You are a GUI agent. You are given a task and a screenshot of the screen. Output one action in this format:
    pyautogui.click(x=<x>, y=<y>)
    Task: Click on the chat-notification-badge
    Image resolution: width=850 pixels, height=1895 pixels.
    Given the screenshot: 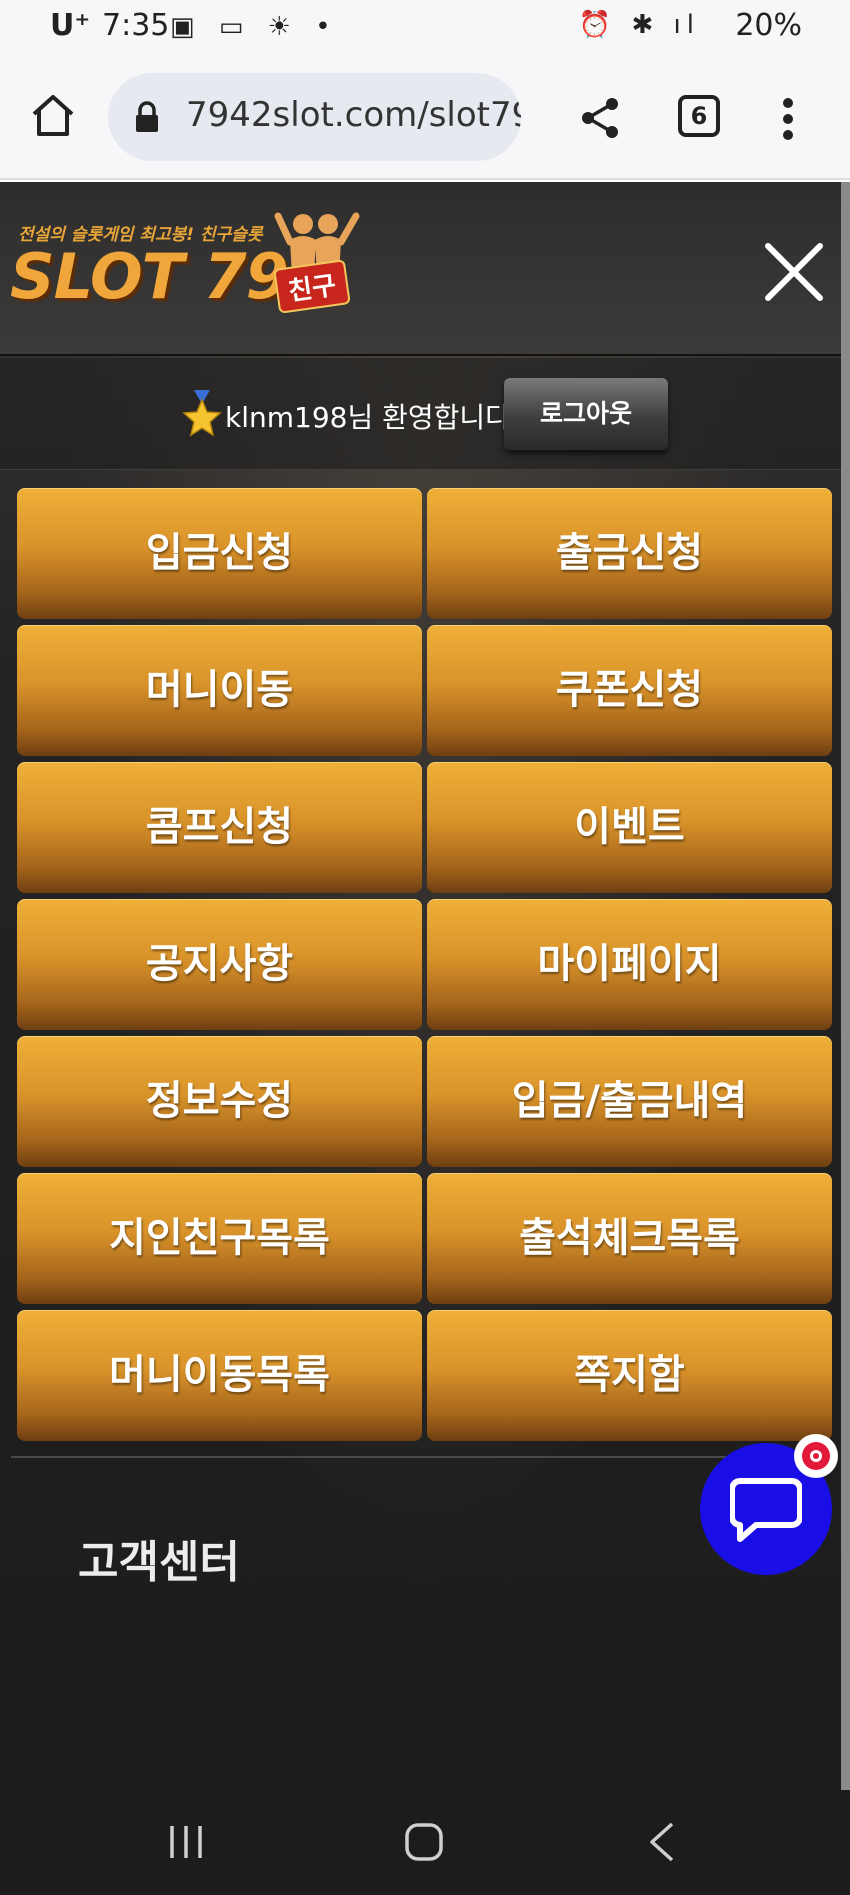 What is the action you would take?
    pyautogui.click(x=816, y=1456)
    